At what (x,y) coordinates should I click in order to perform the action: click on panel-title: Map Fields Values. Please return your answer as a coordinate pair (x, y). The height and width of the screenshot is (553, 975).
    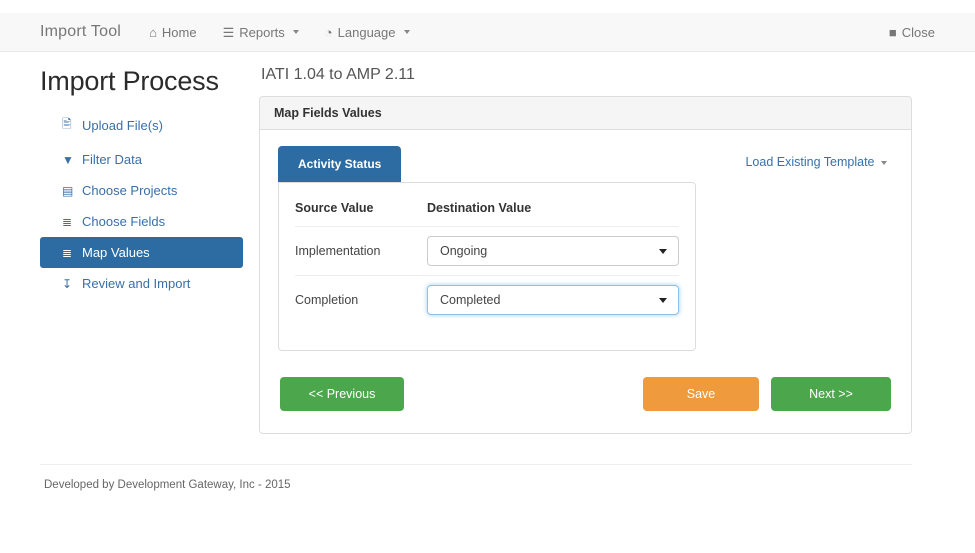
    Looking at the image, I should click on (328, 113).